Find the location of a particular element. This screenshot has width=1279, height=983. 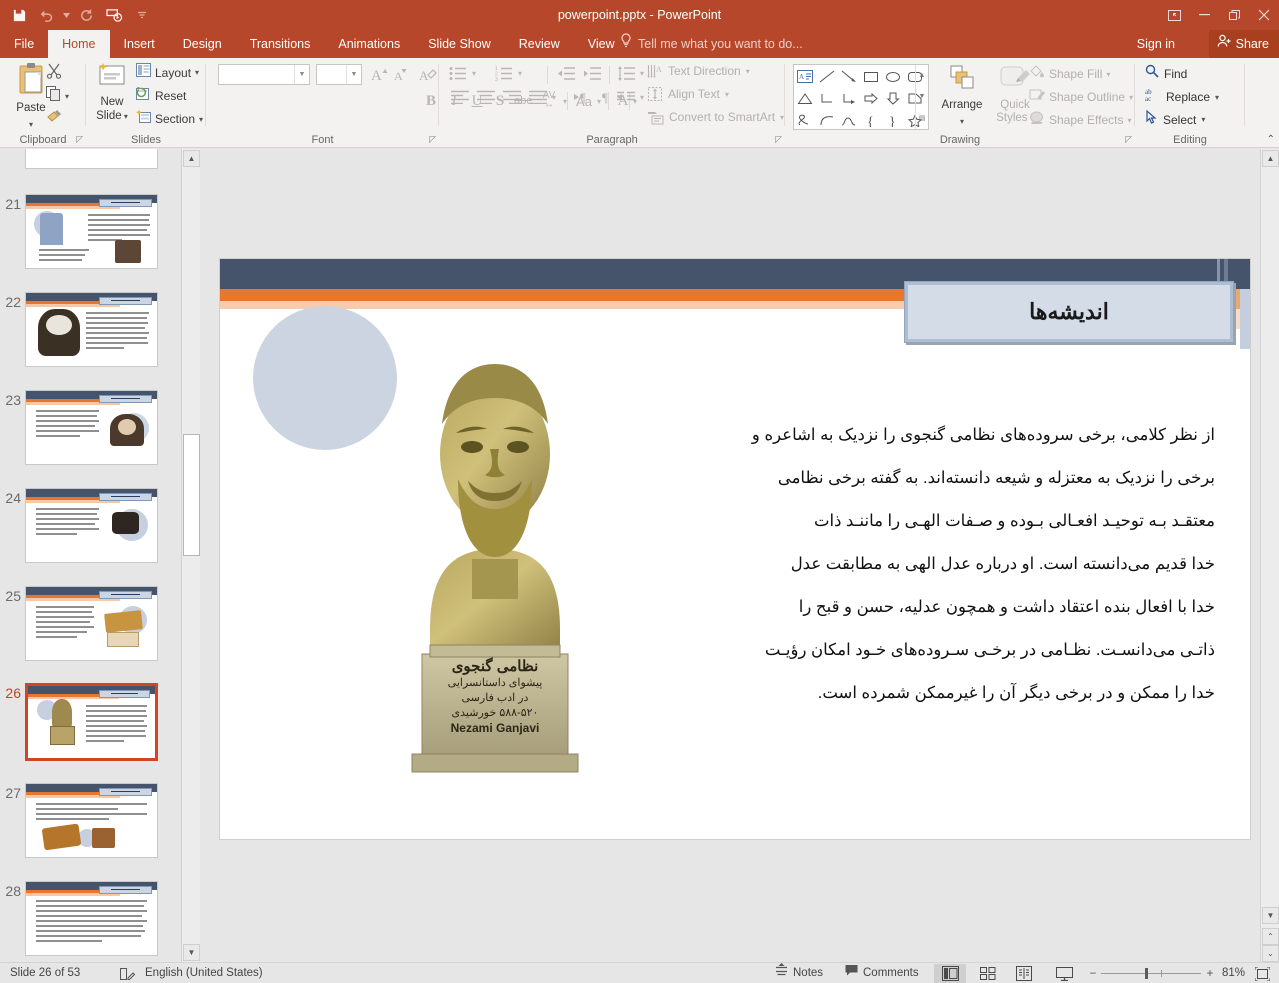

arc-shape-icon is located at coordinates (849, 120).